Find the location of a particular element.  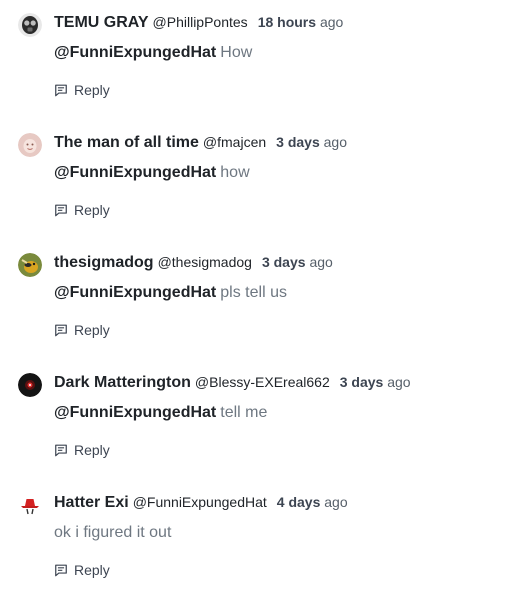

comment-header: thesigmadog @thesigmadog 3 days ago is located at coordinates (193, 262).